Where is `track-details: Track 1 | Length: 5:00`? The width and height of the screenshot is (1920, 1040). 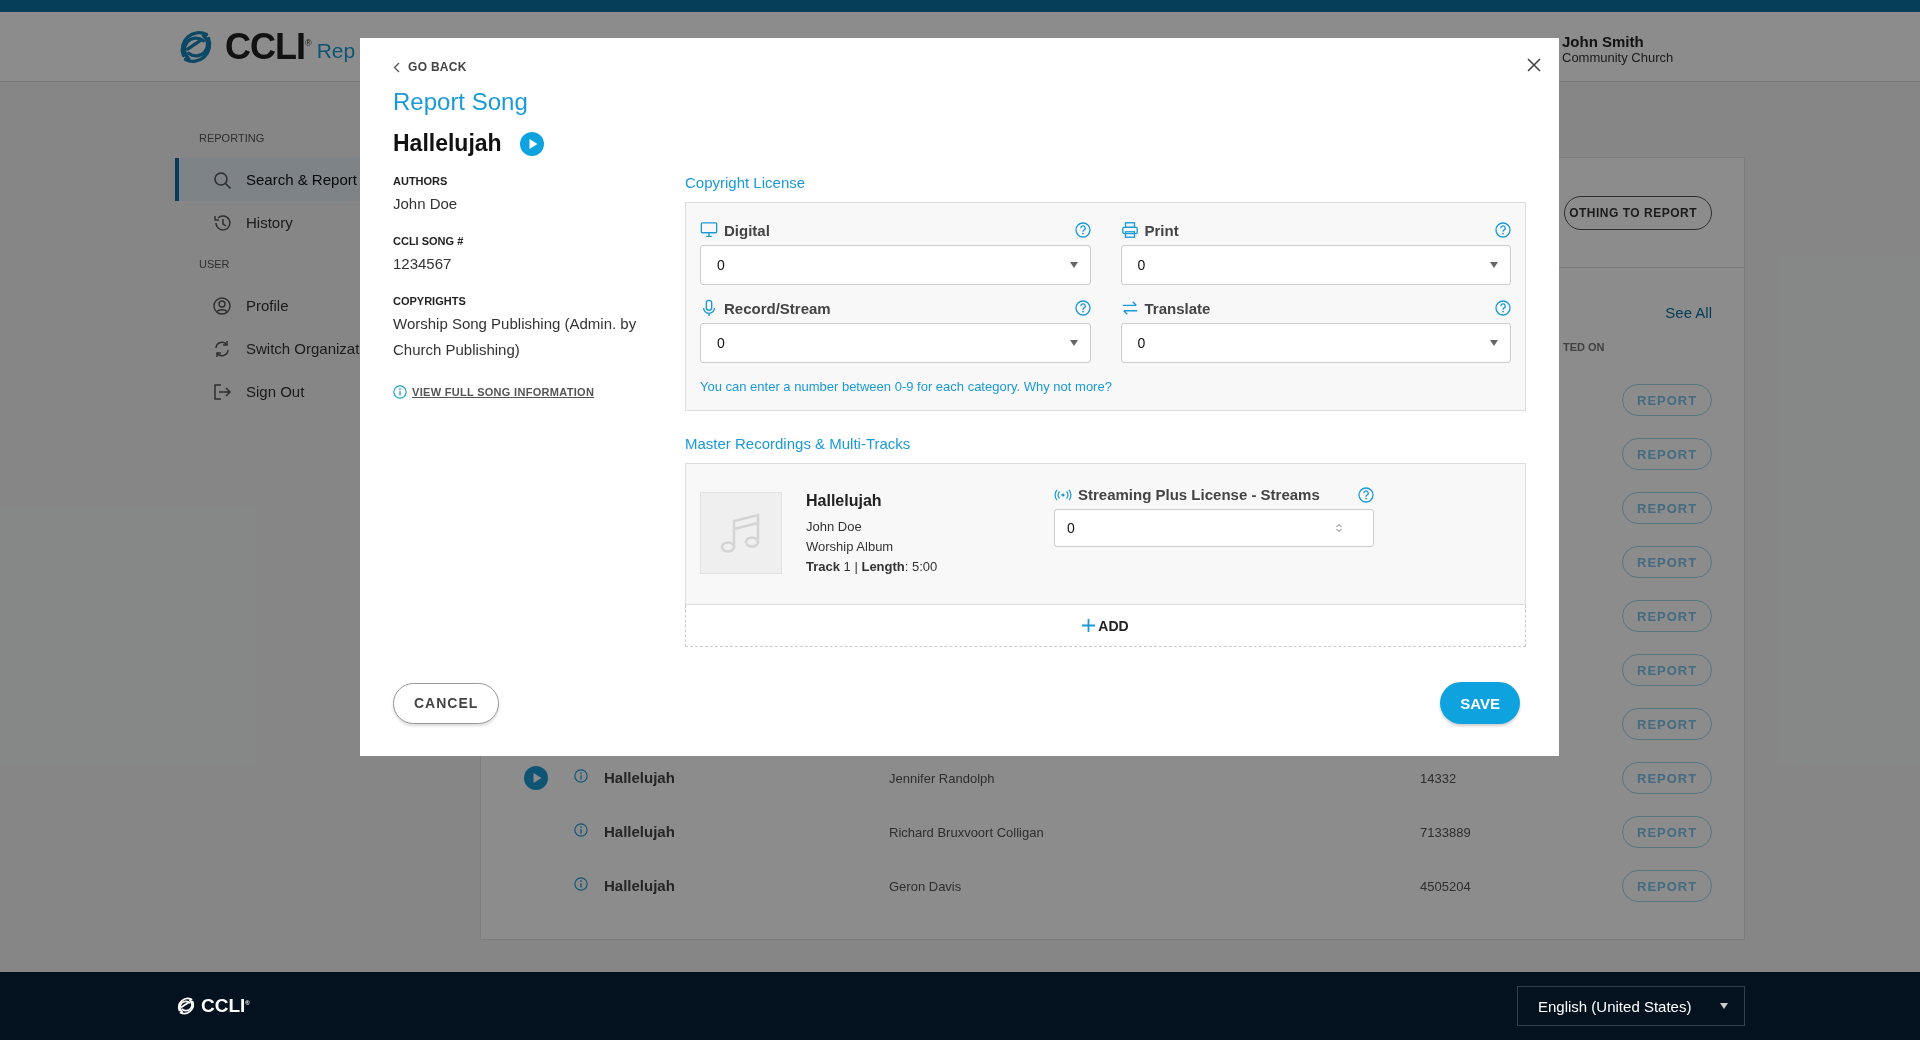
track-details: Track 1 | Length: 5:00 is located at coordinates (872, 566).